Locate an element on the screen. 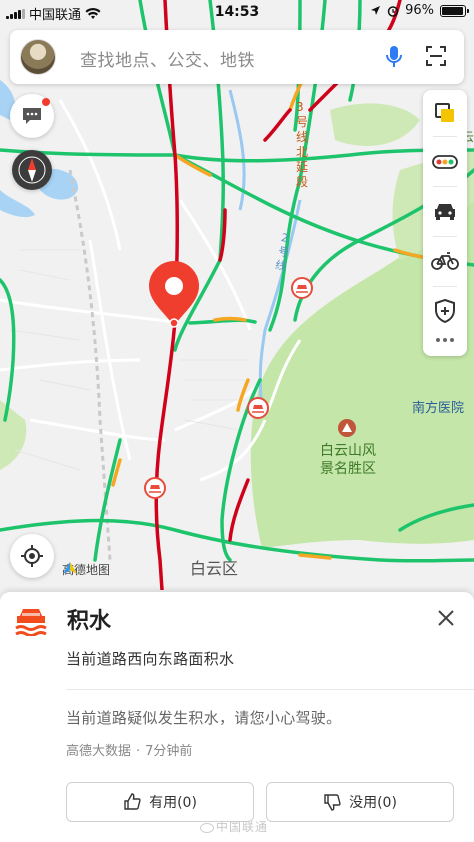 Image resolution: width=474 pixels, height=842 pixels. watermark: 中国联通 is located at coordinates (234, 826).